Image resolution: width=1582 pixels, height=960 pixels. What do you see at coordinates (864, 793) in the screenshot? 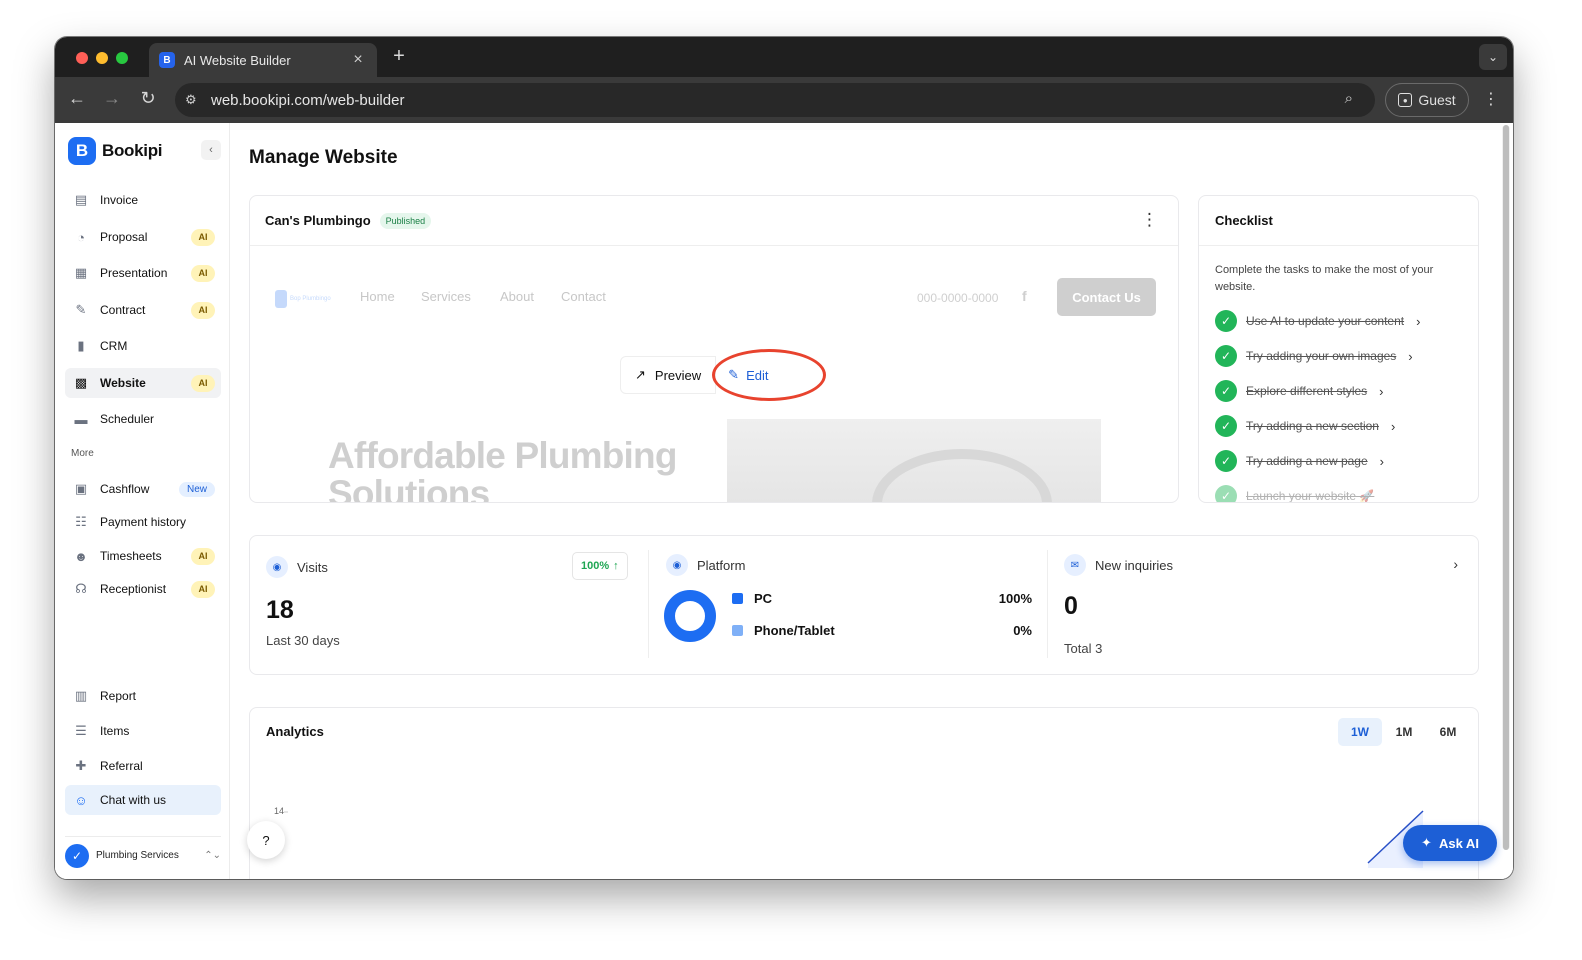
I see `analytics-card: Analytics 1W 1M 6M 14` at bounding box center [864, 793].